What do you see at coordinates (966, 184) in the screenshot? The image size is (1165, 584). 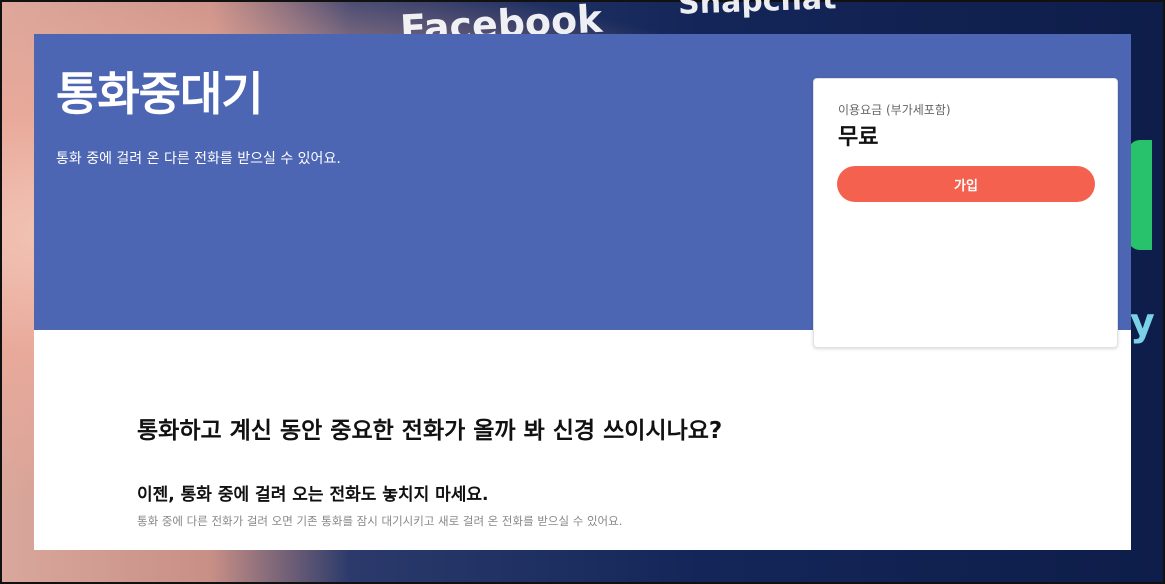 I see `join-button: 가입` at bounding box center [966, 184].